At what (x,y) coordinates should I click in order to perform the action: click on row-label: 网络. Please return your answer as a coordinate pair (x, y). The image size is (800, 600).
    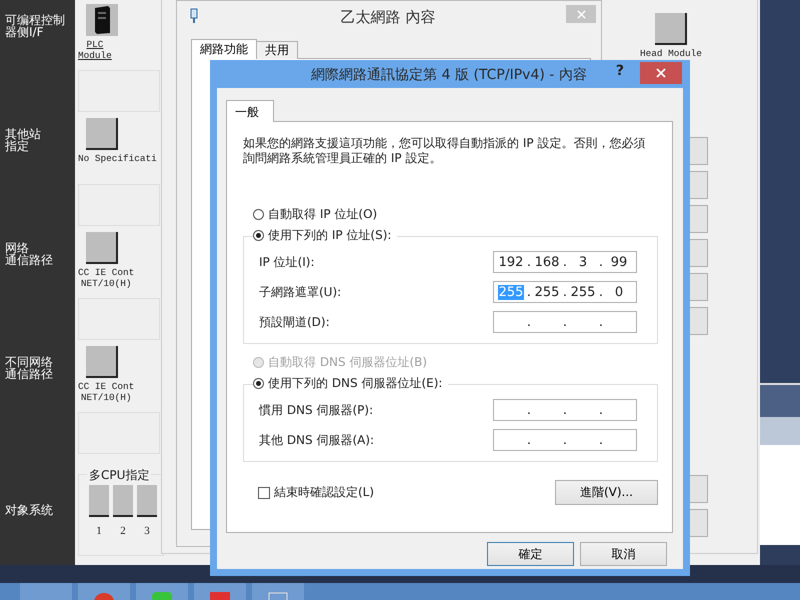
    Looking at the image, I should click on (17, 248).